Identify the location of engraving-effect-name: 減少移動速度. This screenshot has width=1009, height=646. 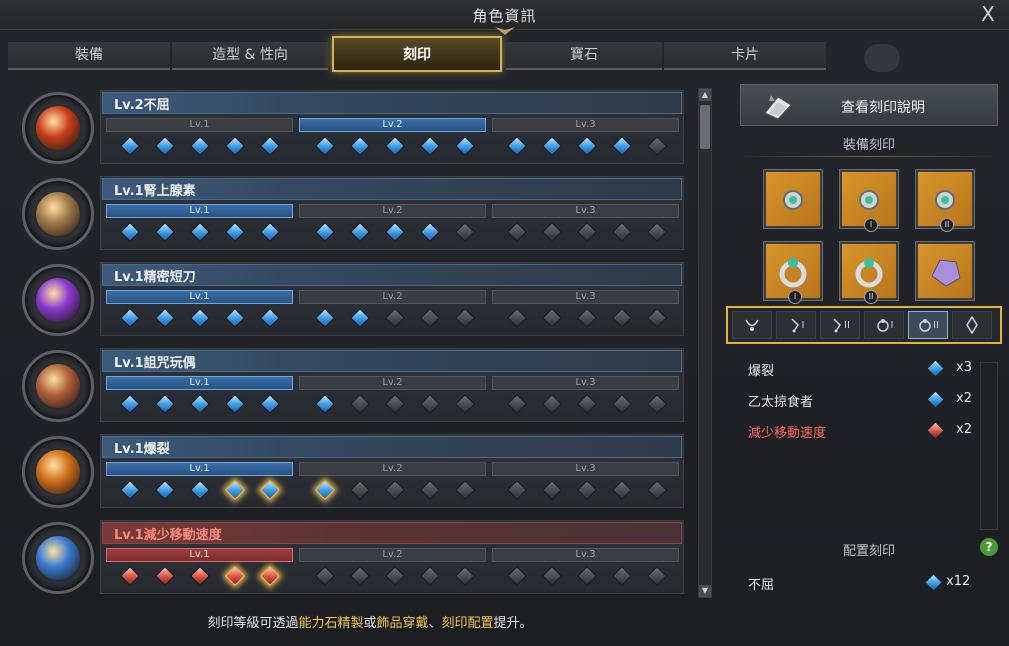
(787, 433).